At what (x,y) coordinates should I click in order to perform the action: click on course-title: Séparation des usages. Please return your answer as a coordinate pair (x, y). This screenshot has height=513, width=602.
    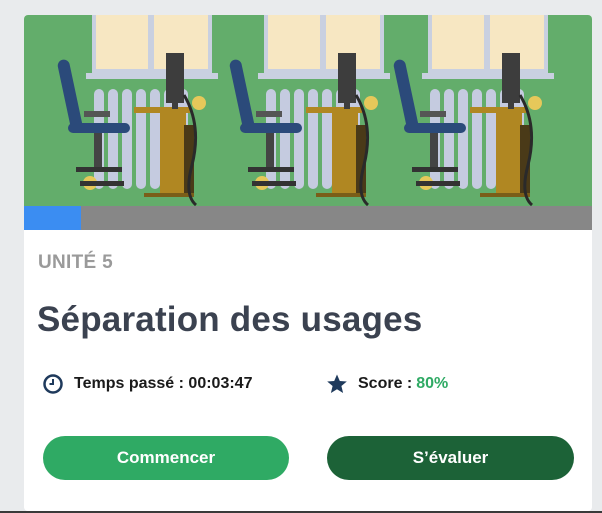
    Looking at the image, I should click on (230, 319).